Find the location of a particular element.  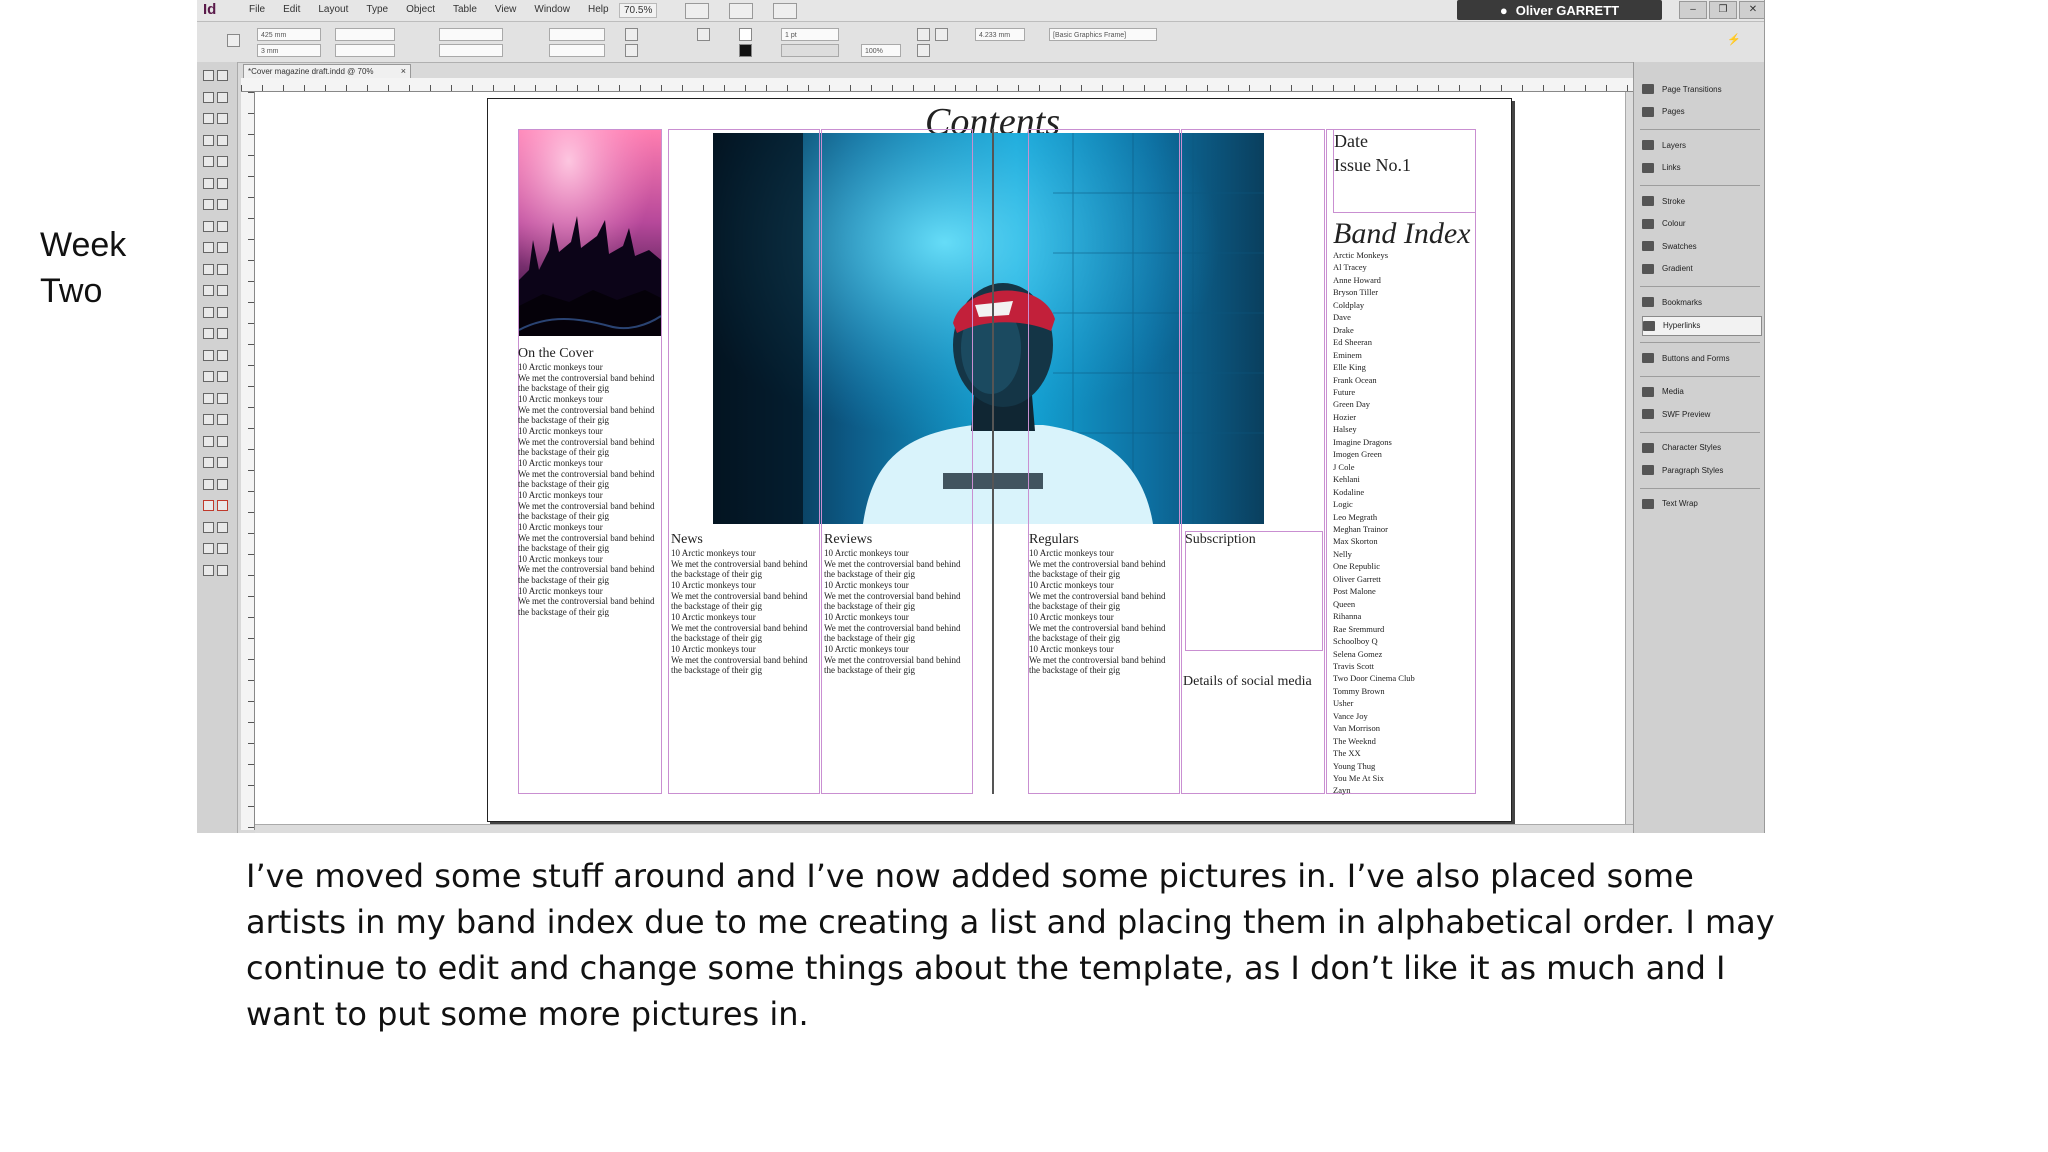

gap-tool-icon is located at coordinates (208, 140).